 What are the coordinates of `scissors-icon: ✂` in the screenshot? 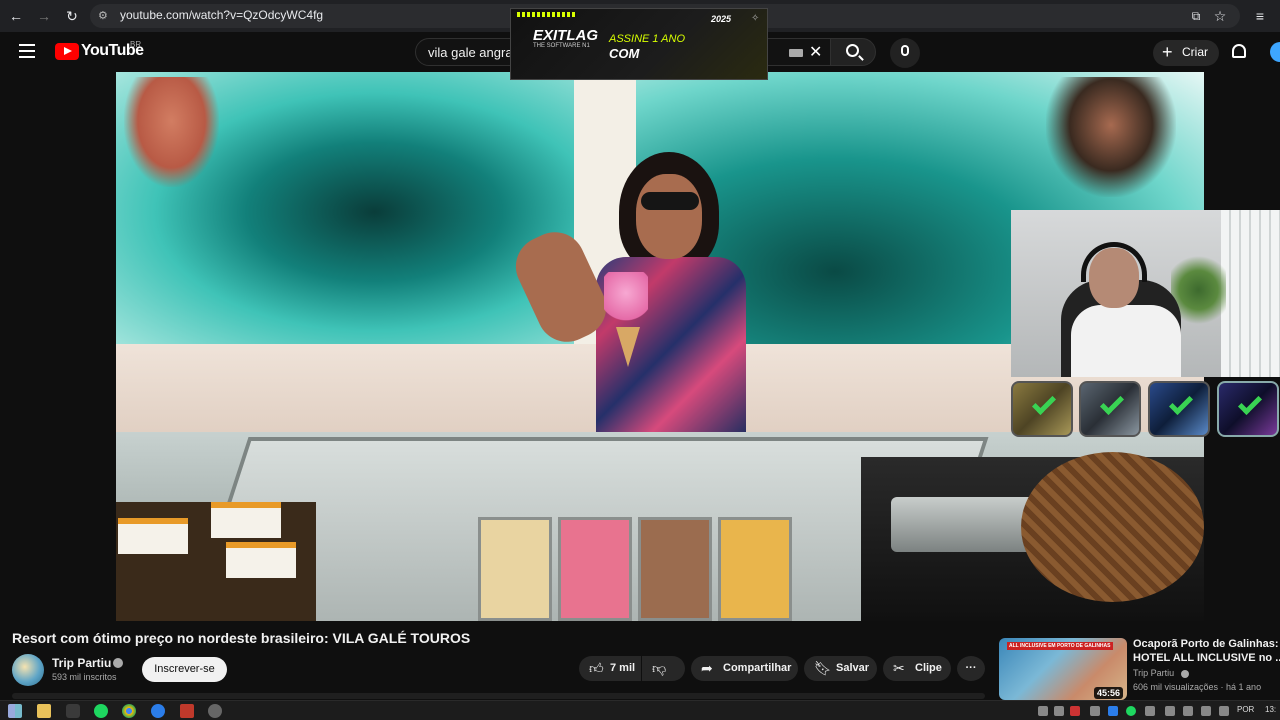 It's located at (899, 668).